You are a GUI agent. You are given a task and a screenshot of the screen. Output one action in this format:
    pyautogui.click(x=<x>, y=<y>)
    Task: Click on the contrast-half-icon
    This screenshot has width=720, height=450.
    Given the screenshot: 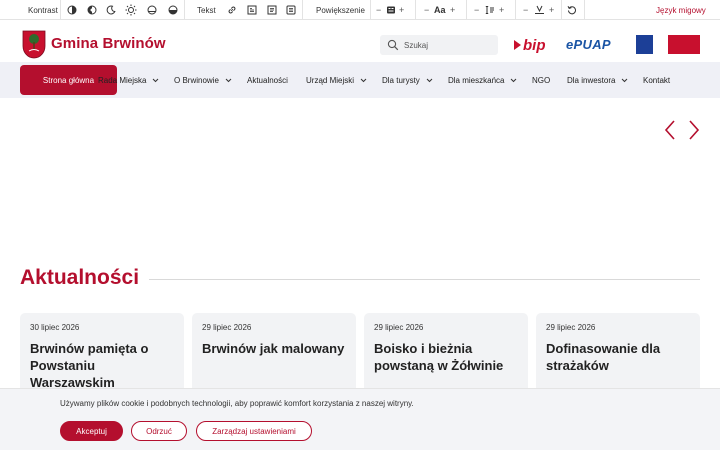 What is the action you would take?
    pyautogui.click(x=72, y=10)
    